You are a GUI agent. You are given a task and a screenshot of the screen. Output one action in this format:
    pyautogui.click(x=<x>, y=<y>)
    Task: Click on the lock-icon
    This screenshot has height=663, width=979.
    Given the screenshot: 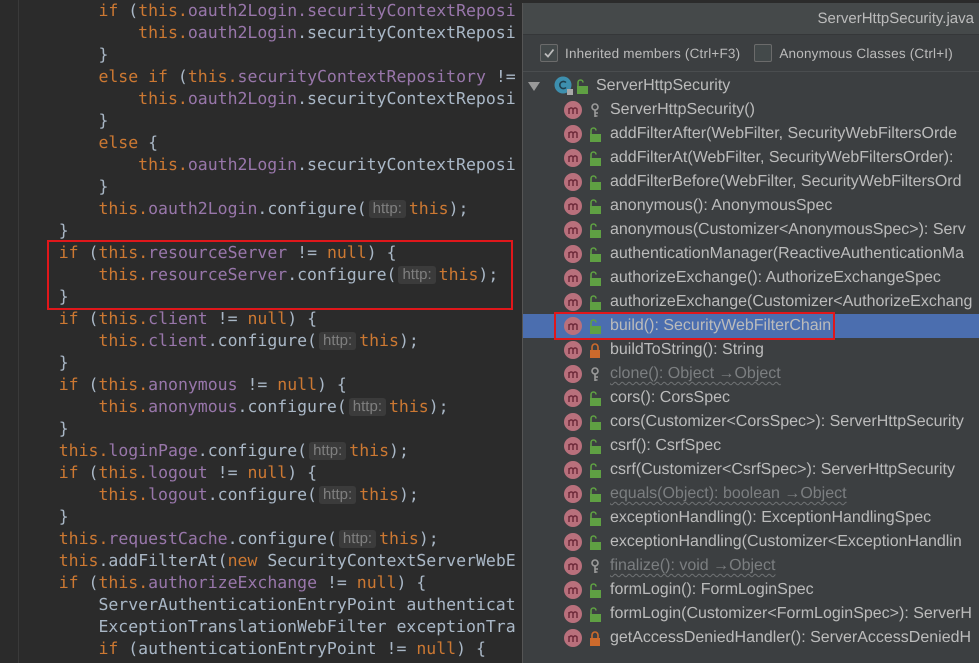 What is the action you would take?
    pyautogui.click(x=595, y=350)
    